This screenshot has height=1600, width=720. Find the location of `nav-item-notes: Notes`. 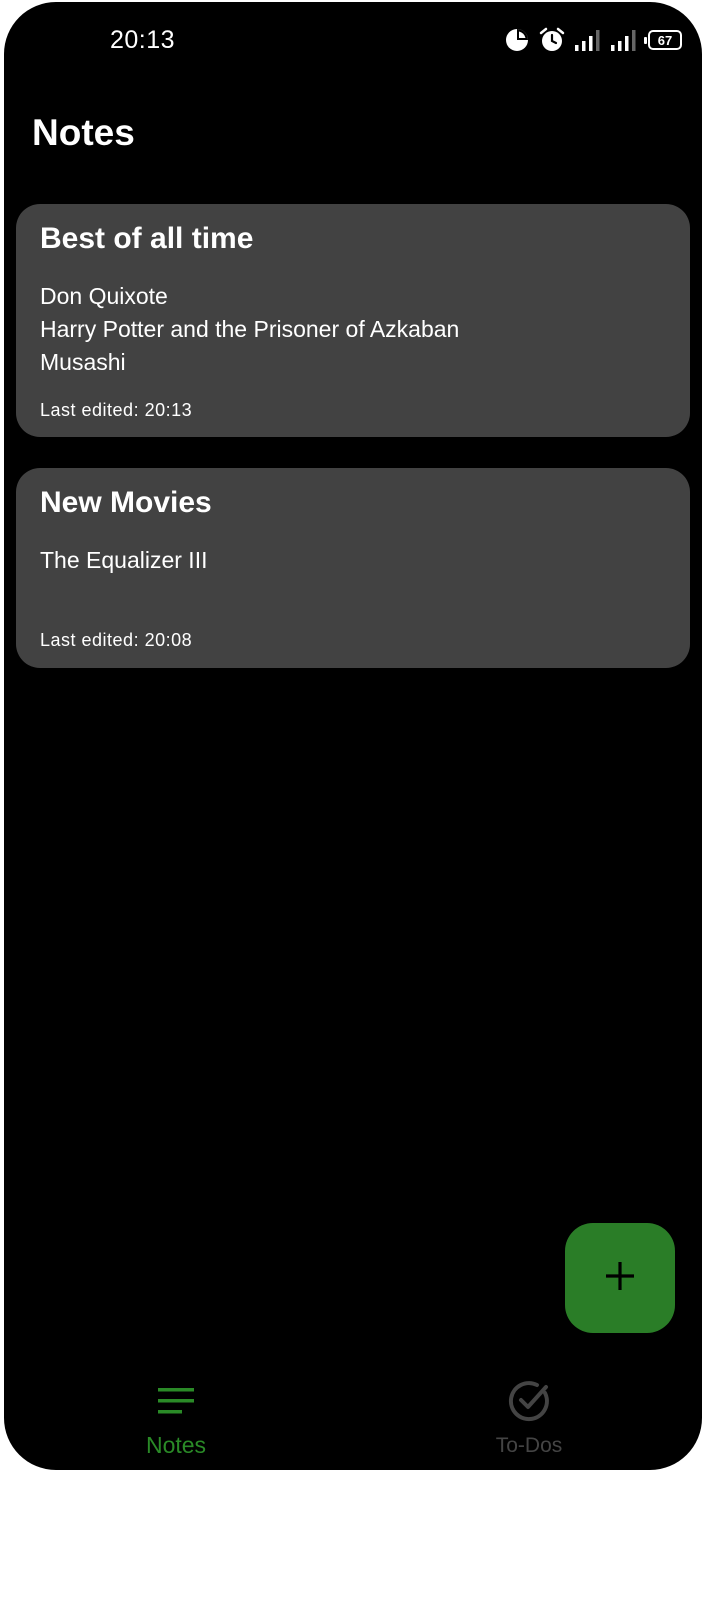

nav-item-notes: Notes is located at coordinates (176, 1419).